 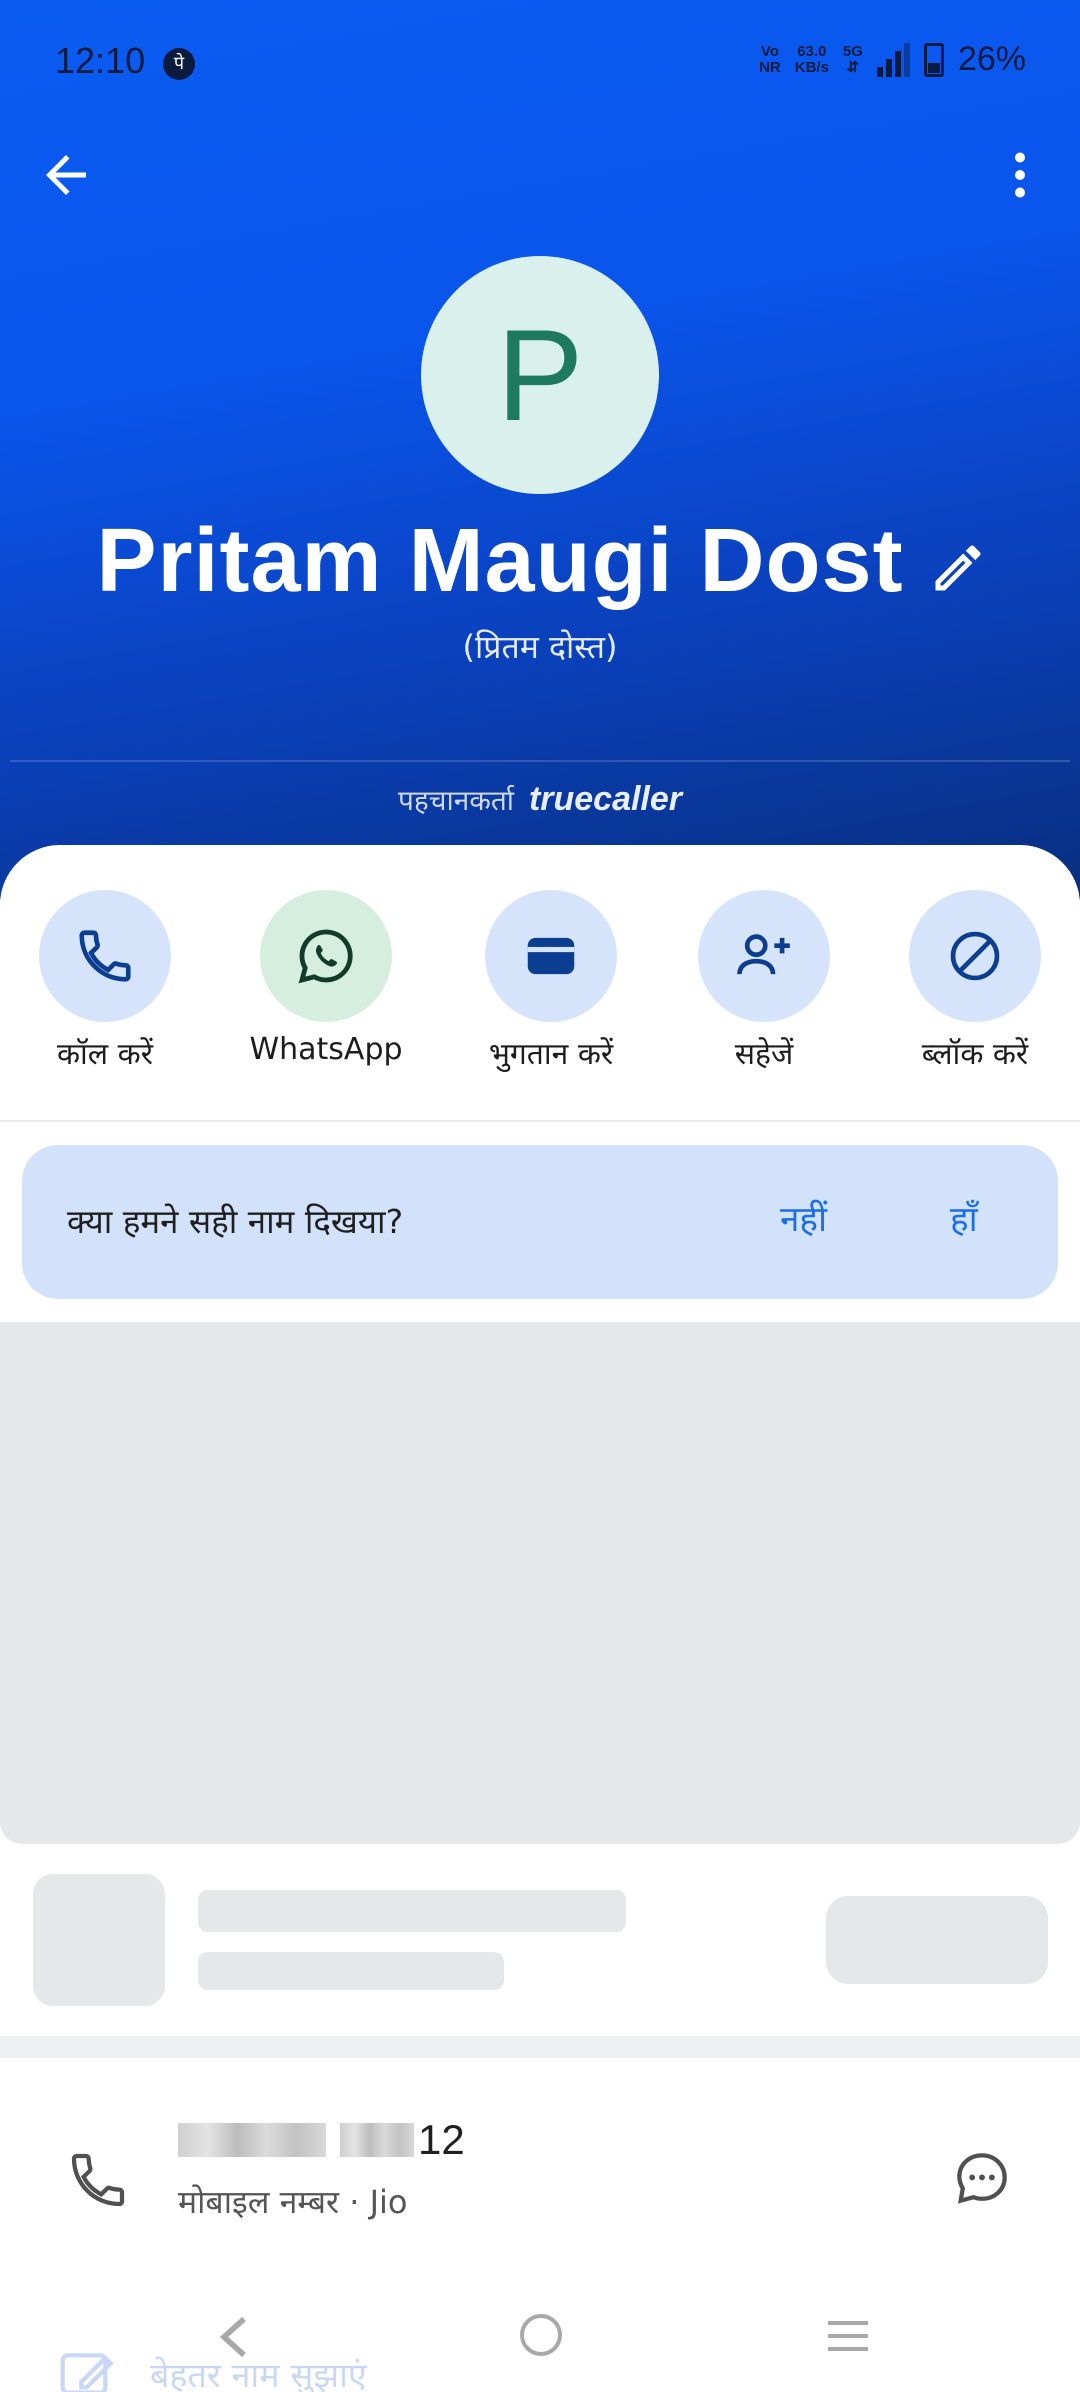 I want to click on status-indicators: Vo NR 63.0 KB/s 5G ⇵ 26%, so click(x=892, y=59).